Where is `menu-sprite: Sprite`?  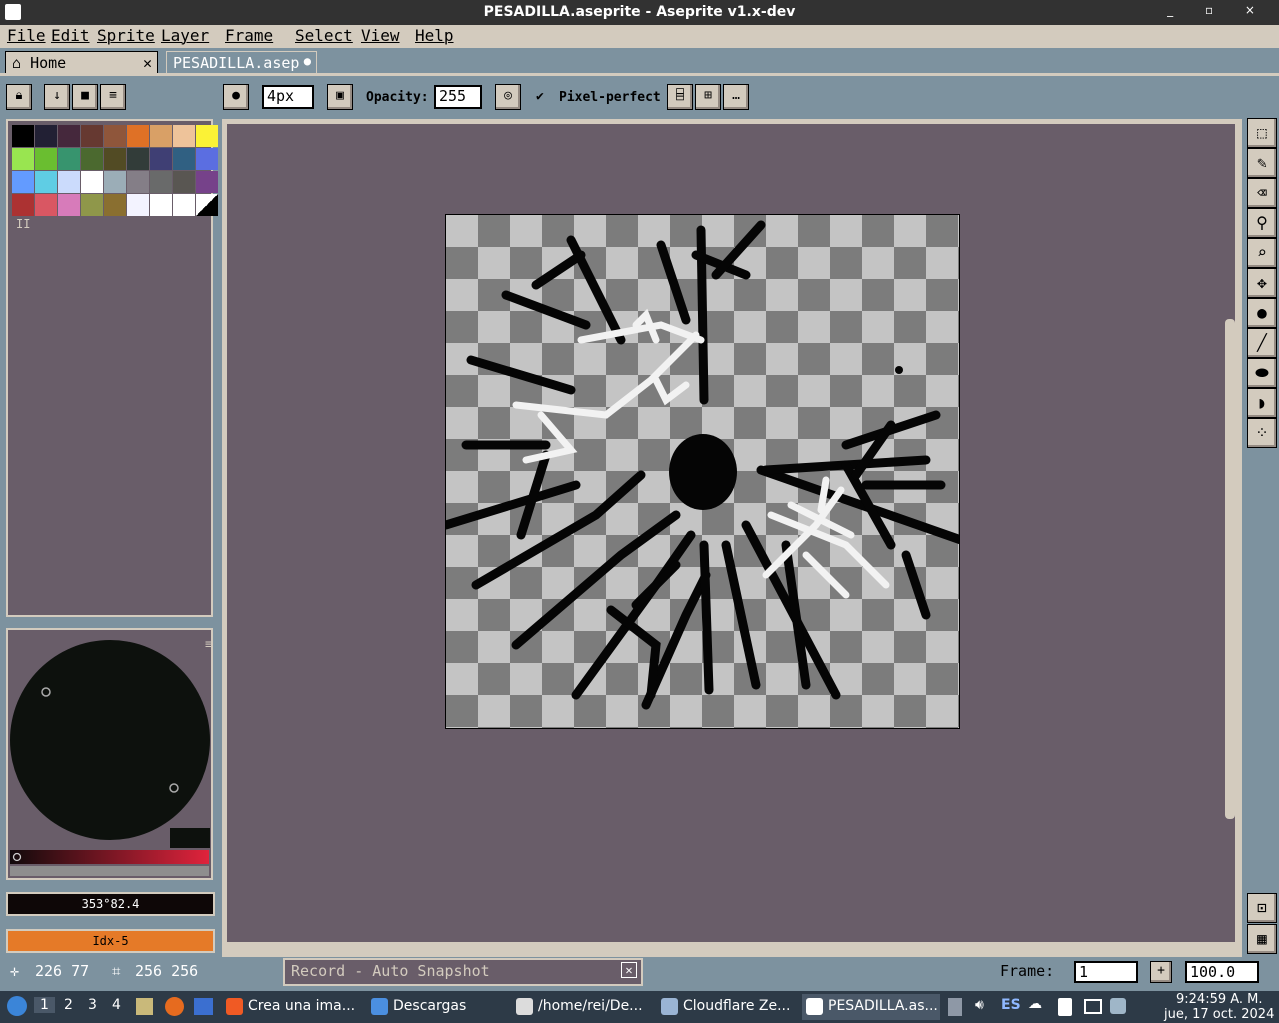
menu-sprite: Sprite is located at coordinates (126, 35).